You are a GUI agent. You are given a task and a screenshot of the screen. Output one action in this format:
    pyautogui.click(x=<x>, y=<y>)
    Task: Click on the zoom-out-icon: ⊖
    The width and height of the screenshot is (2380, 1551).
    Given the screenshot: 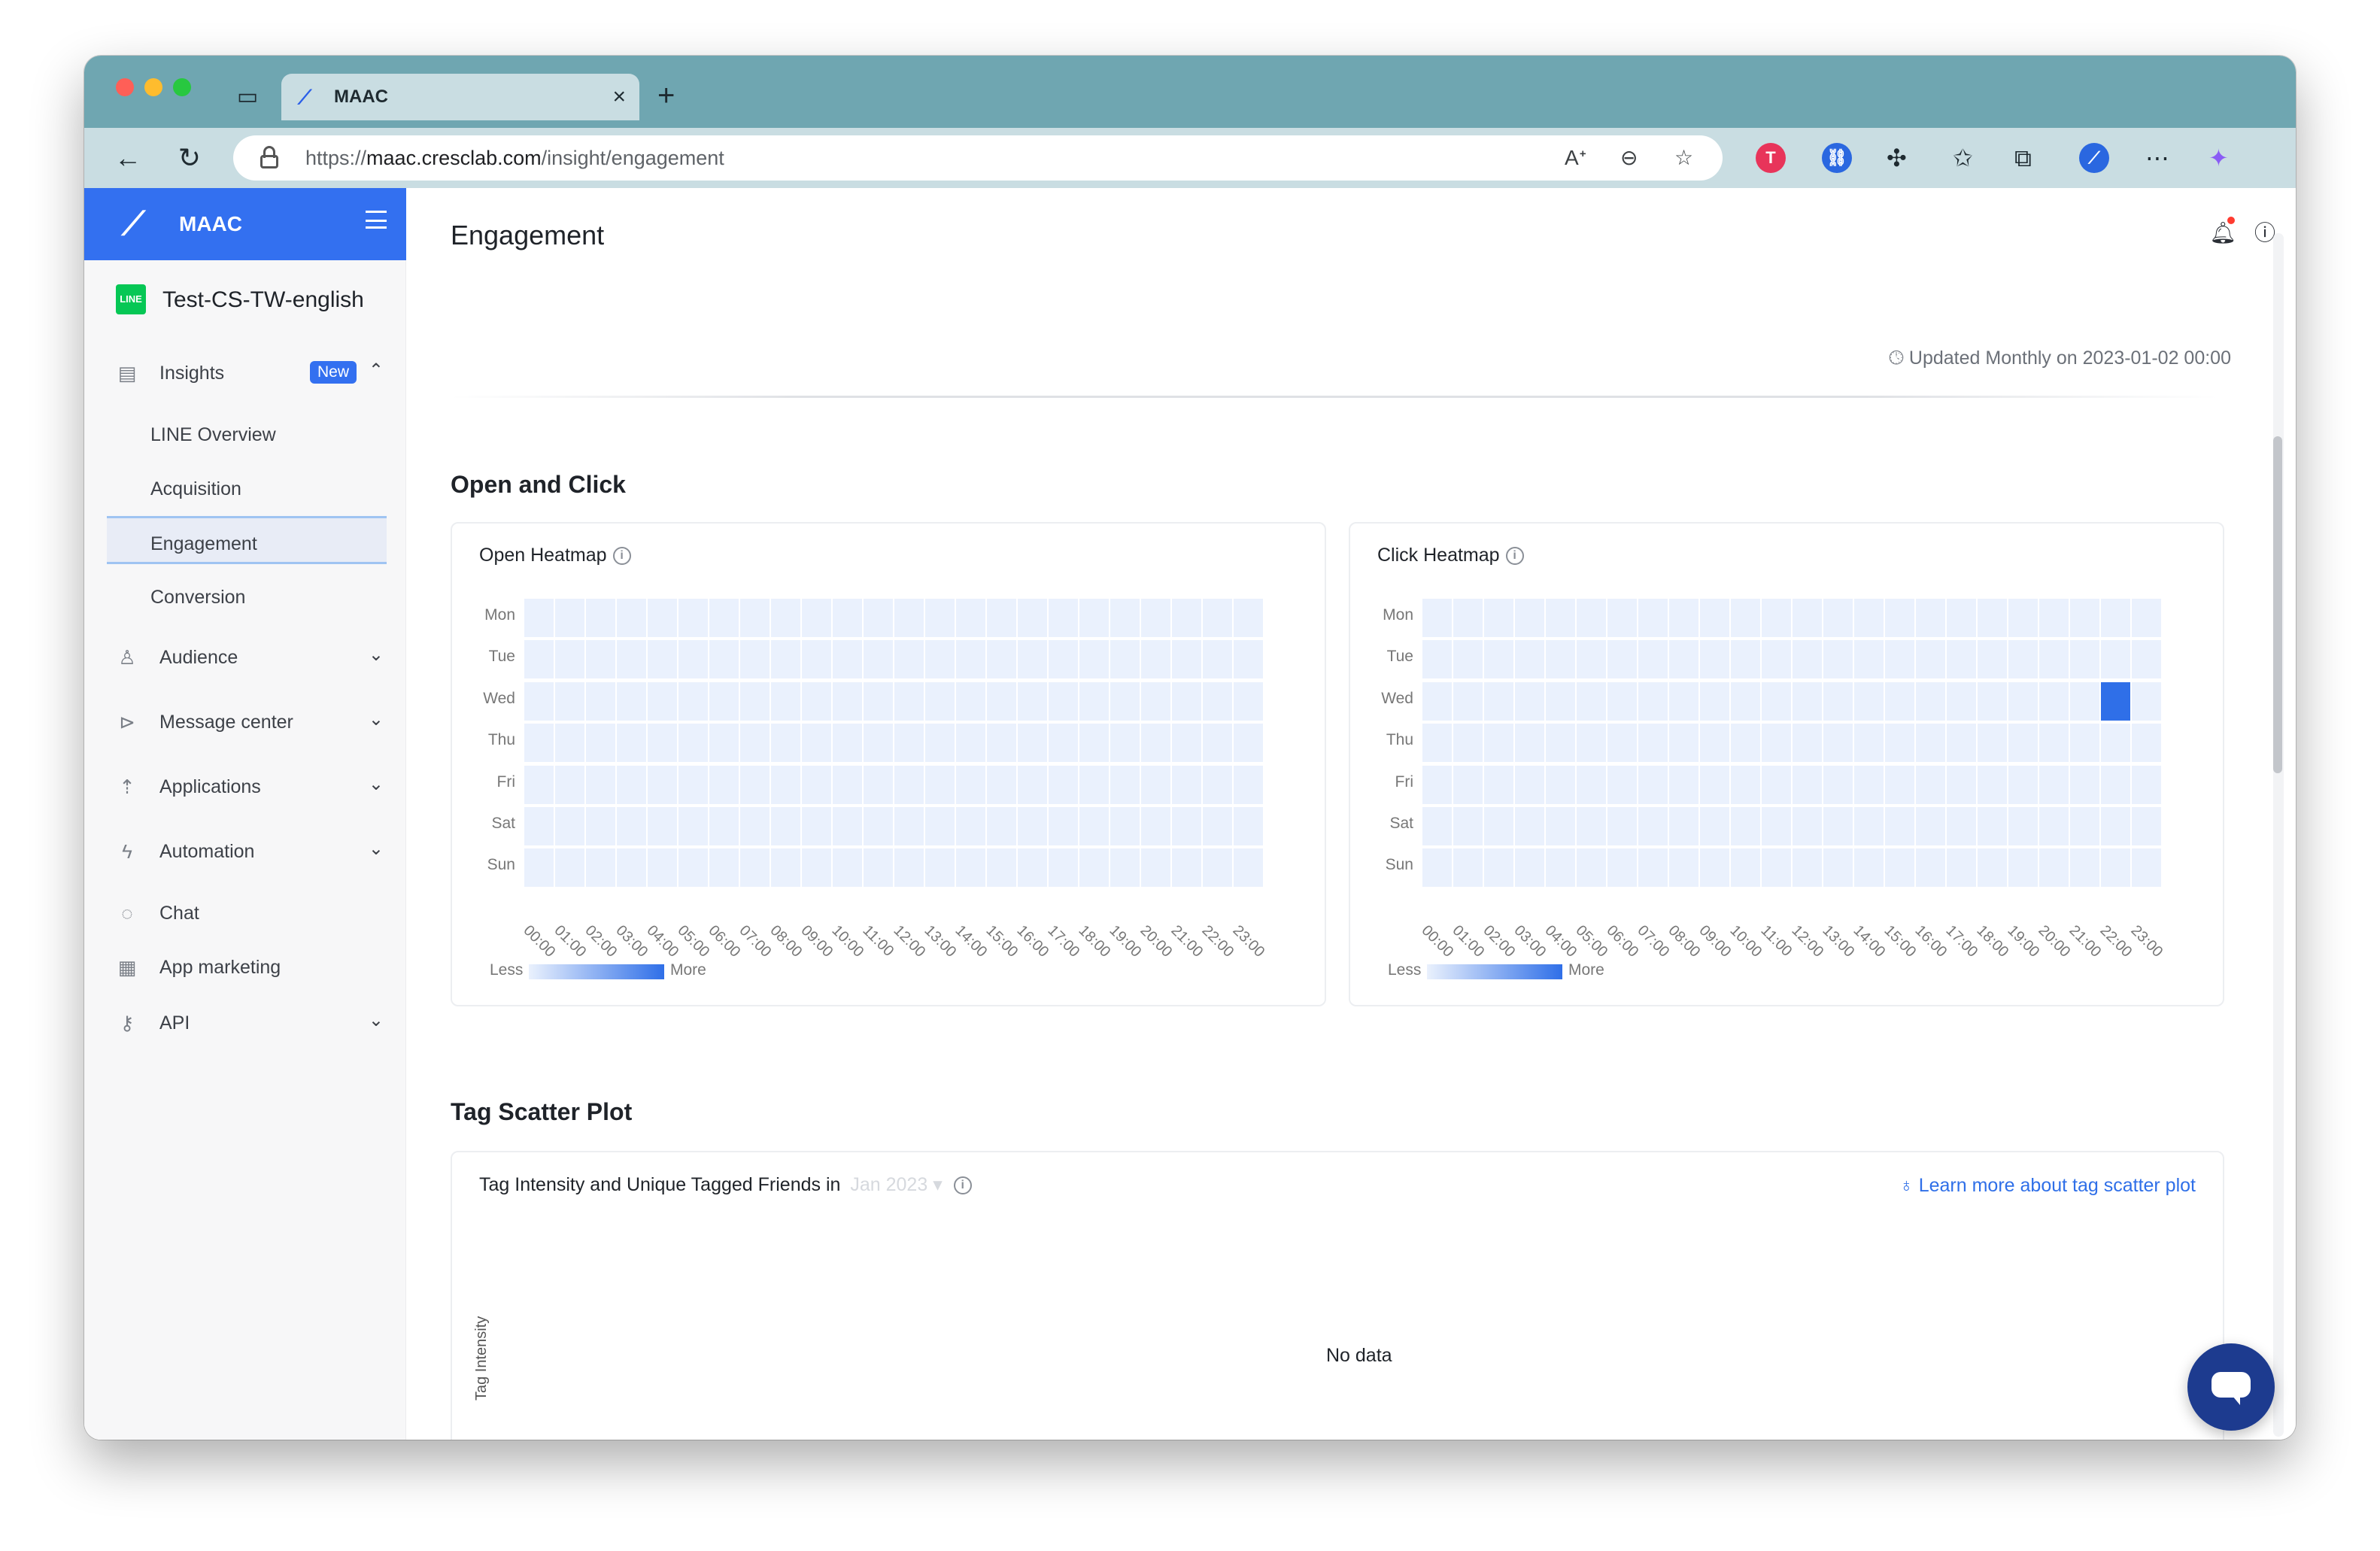 What is the action you would take?
    pyautogui.click(x=1629, y=157)
    